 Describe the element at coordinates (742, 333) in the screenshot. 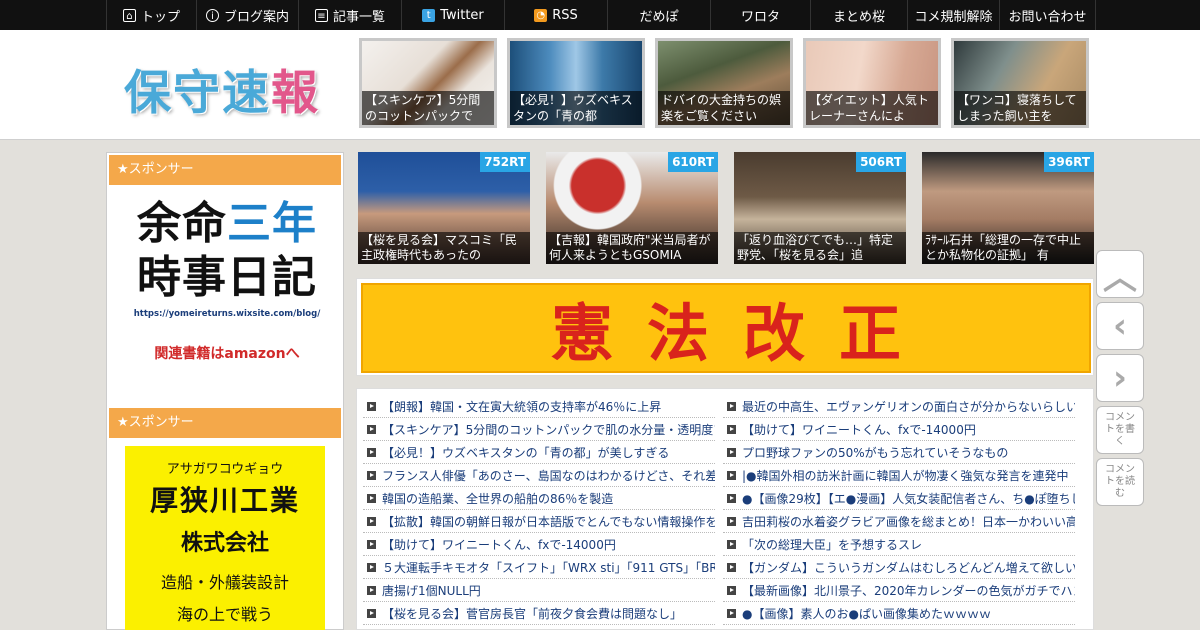

I see `banner-text: 憲法改正` at that location.